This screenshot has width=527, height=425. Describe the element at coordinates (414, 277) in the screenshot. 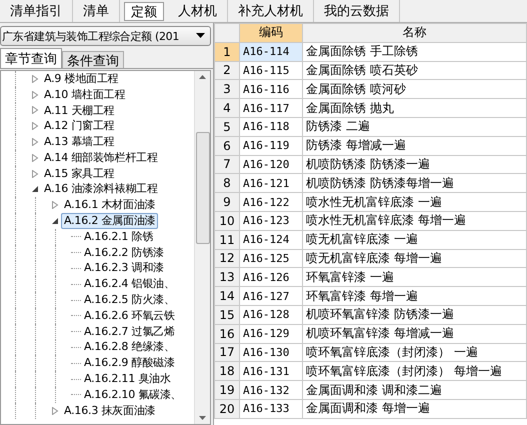

I see `table-cell: 环氧富锌漆 一遍` at that location.